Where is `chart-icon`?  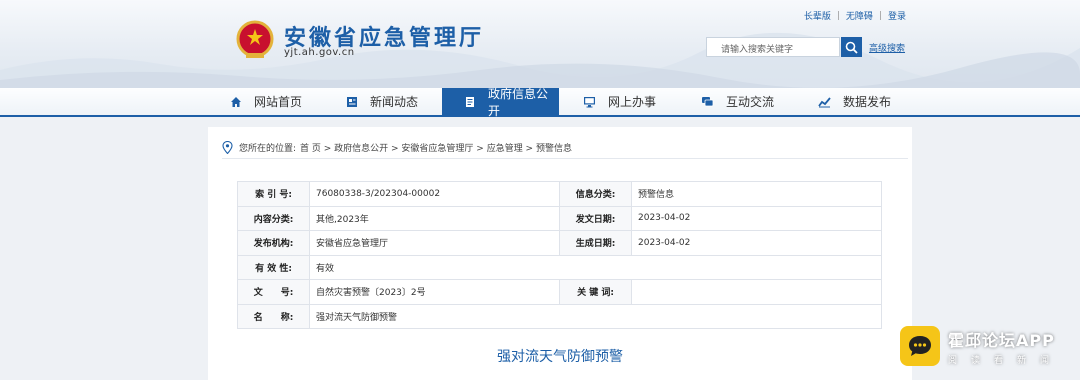
chart-icon is located at coordinates (824, 102).